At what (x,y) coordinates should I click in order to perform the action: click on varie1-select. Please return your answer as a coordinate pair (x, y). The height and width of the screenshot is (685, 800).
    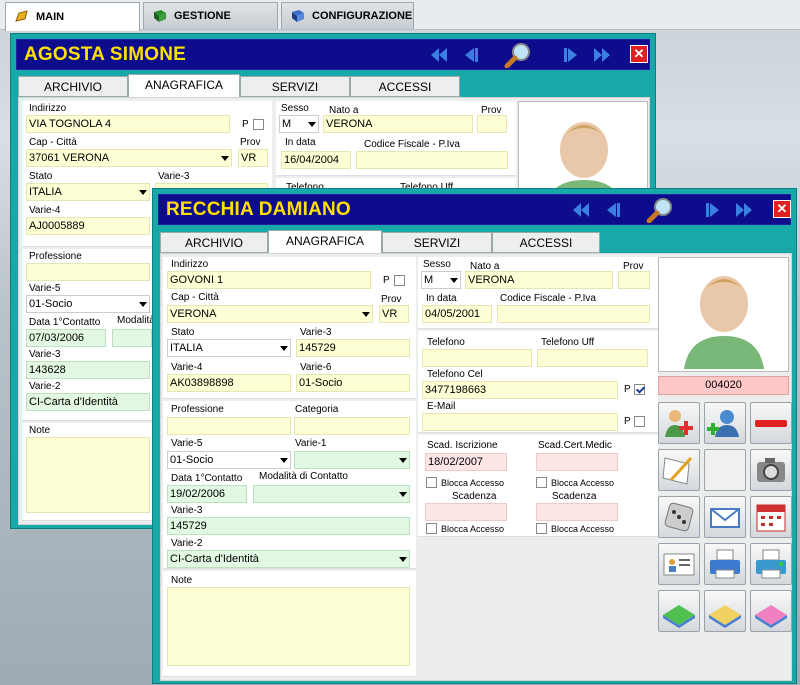
    Looking at the image, I should click on (352, 460).